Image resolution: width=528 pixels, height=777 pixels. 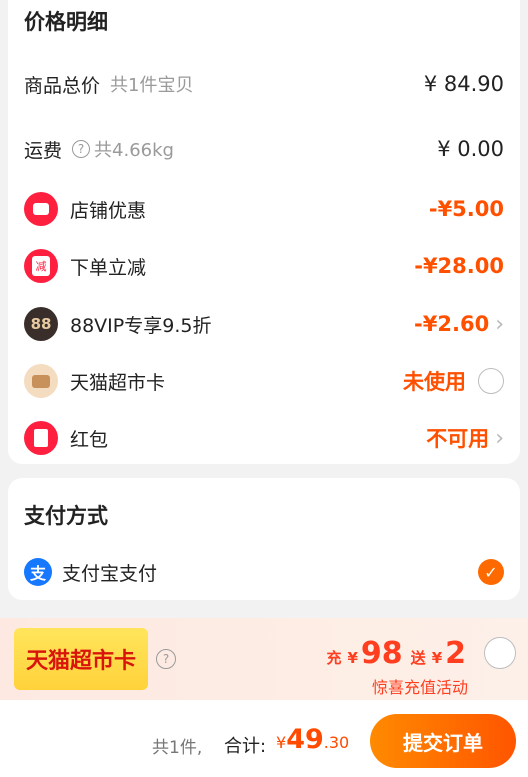 What do you see at coordinates (463, 84) in the screenshot?
I see `goods-total-value: ¥ 84.90` at bounding box center [463, 84].